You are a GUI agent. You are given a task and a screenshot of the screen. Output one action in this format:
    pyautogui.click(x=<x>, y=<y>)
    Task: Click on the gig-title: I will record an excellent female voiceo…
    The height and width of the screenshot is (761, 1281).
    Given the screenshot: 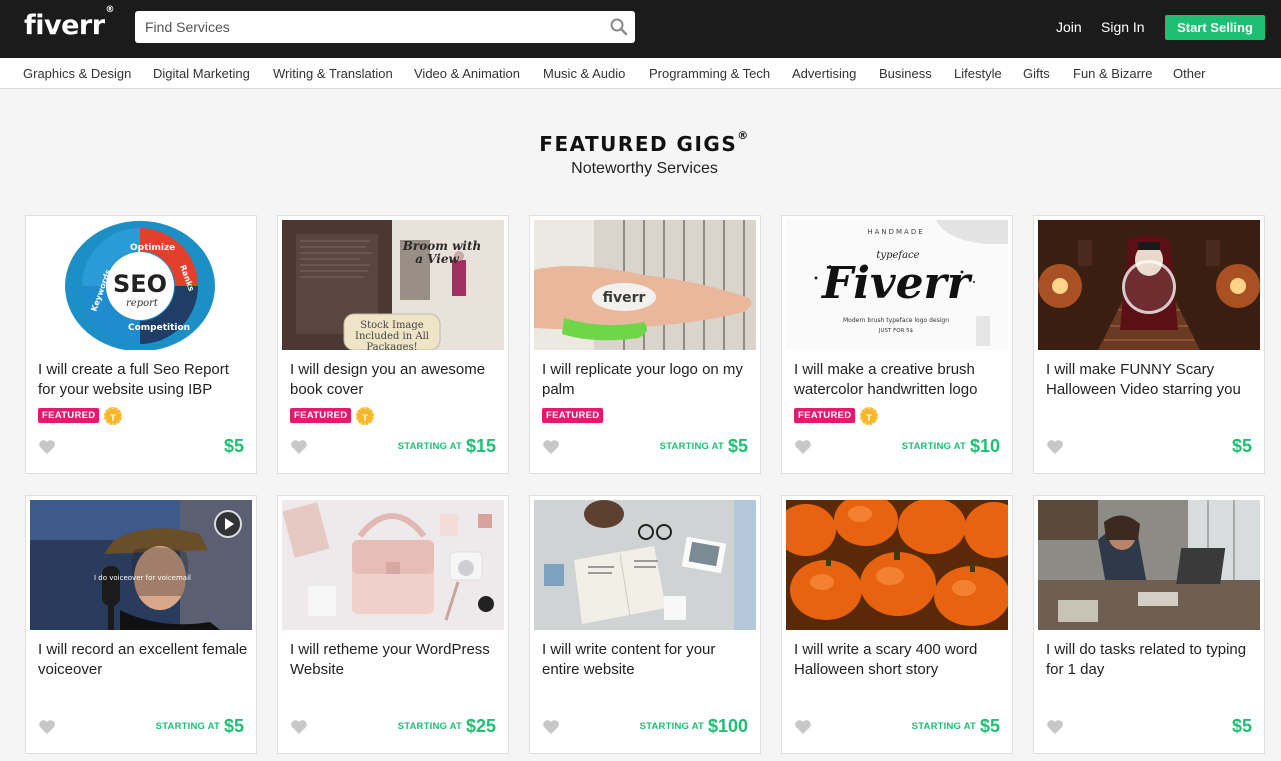 What is the action you would take?
    pyautogui.click(x=143, y=660)
    